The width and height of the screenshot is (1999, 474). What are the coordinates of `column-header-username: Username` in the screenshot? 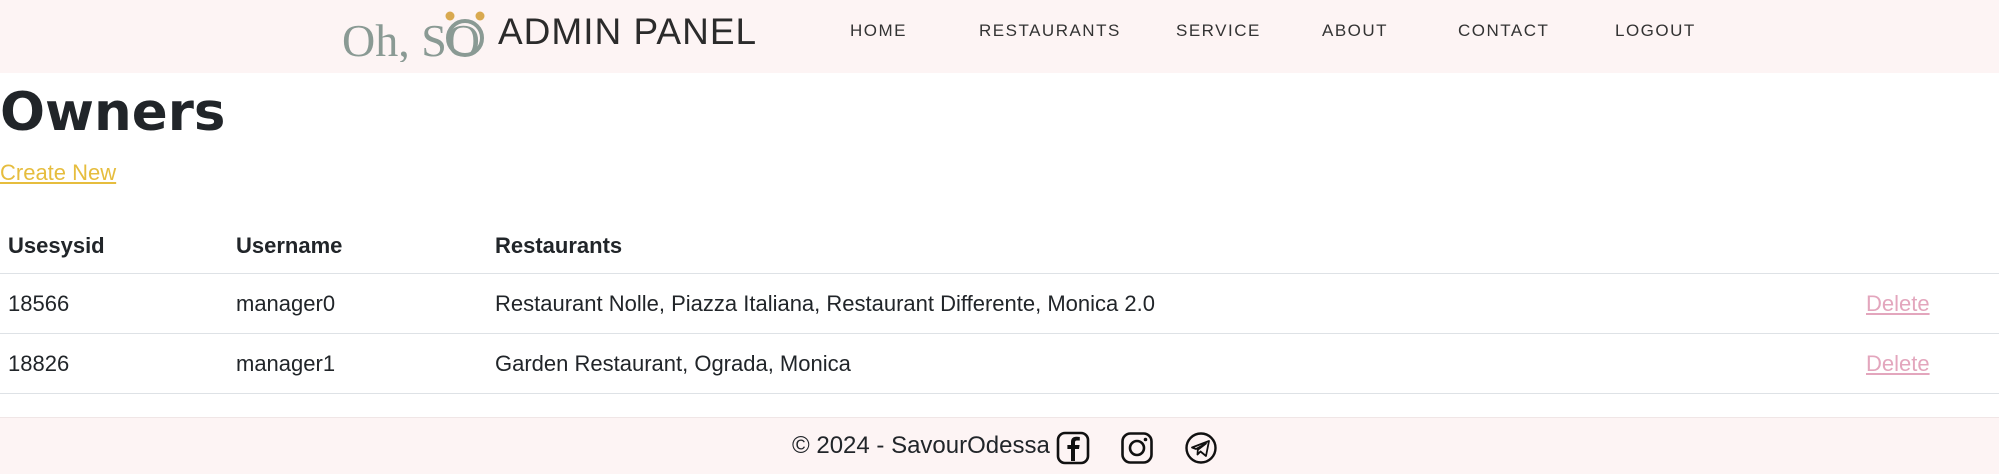 It's located at (357, 246).